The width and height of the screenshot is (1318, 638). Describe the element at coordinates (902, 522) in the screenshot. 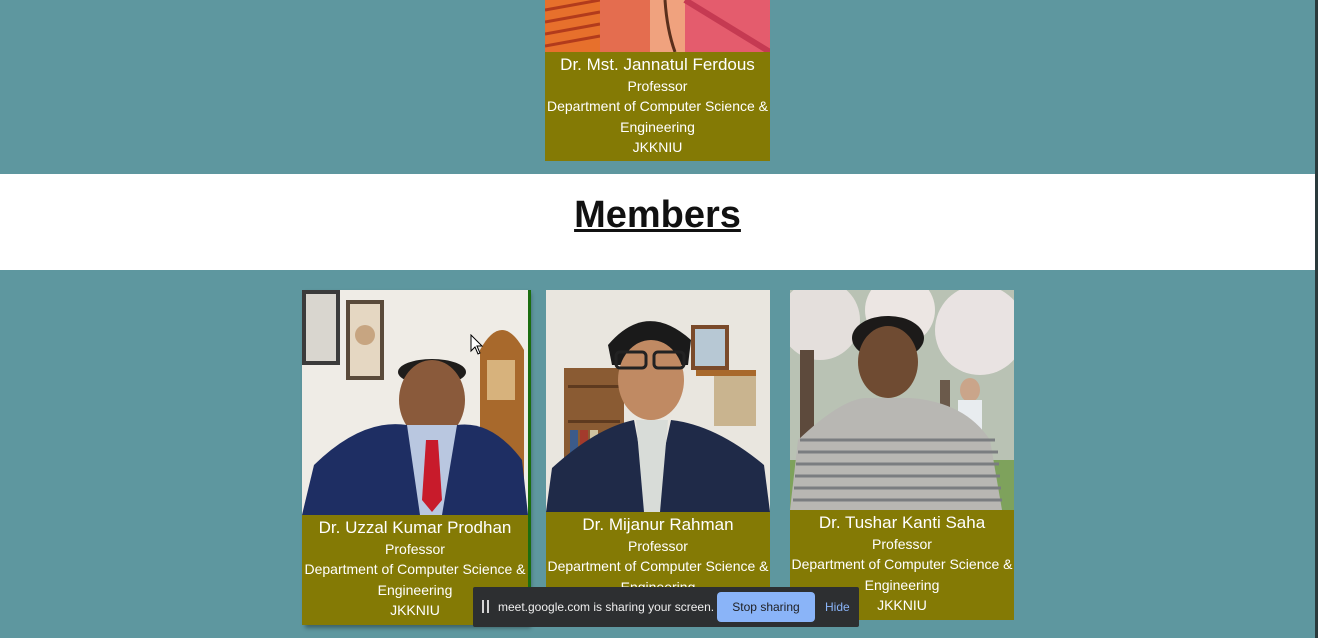

I see `member-name: Dr. Tushar Kanti Saha` at that location.